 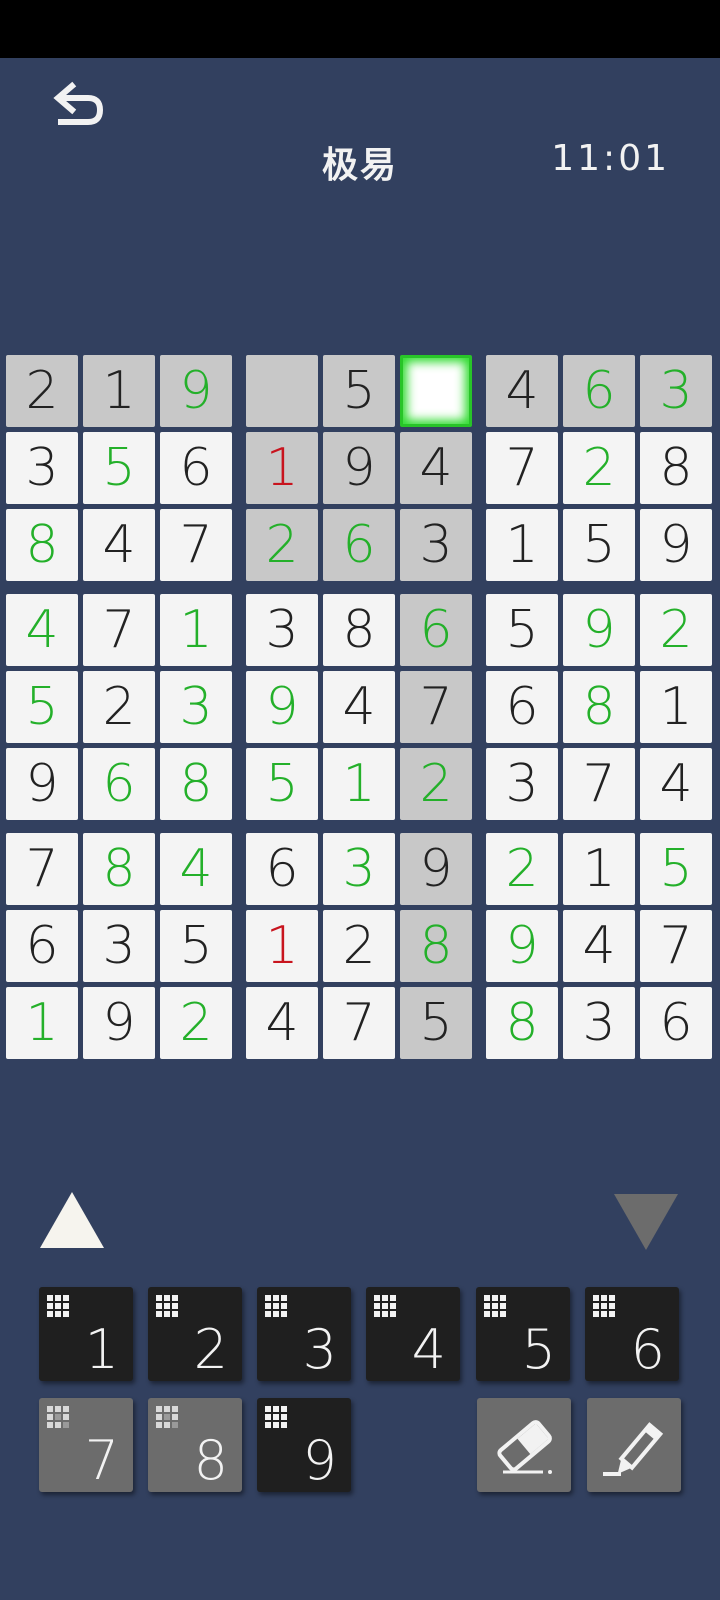 What do you see at coordinates (42, 468) in the screenshot?
I see `cell-r2c1: 3` at bounding box center [42, 468].